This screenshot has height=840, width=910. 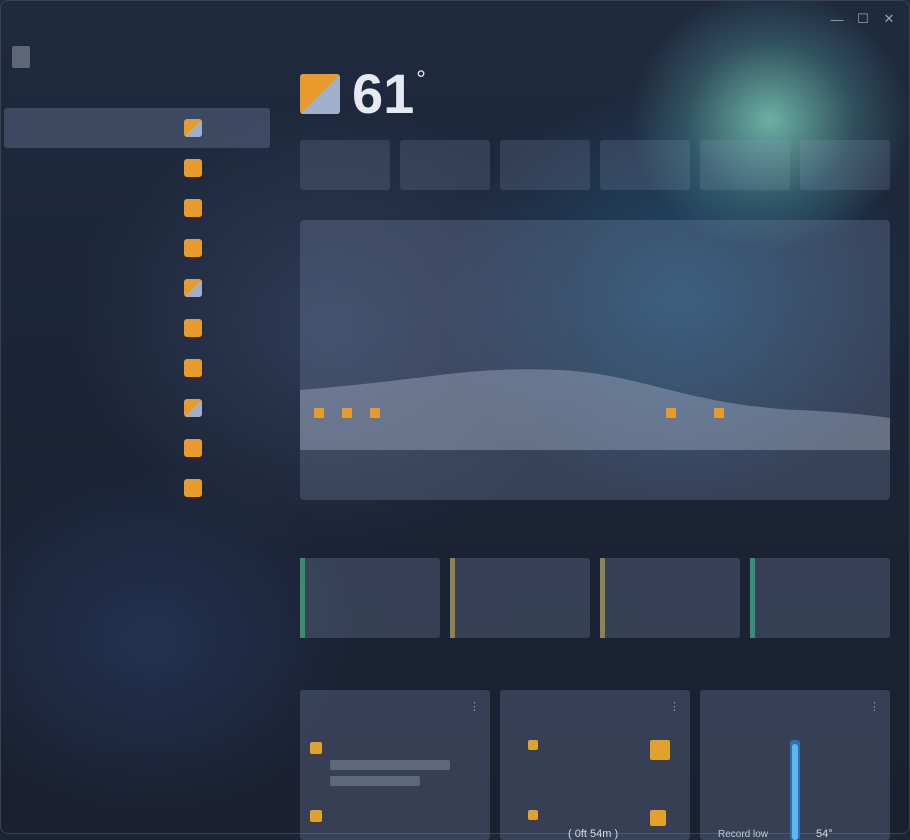 I want to click on record-low-label: Record low, so click(x=743, y=834).